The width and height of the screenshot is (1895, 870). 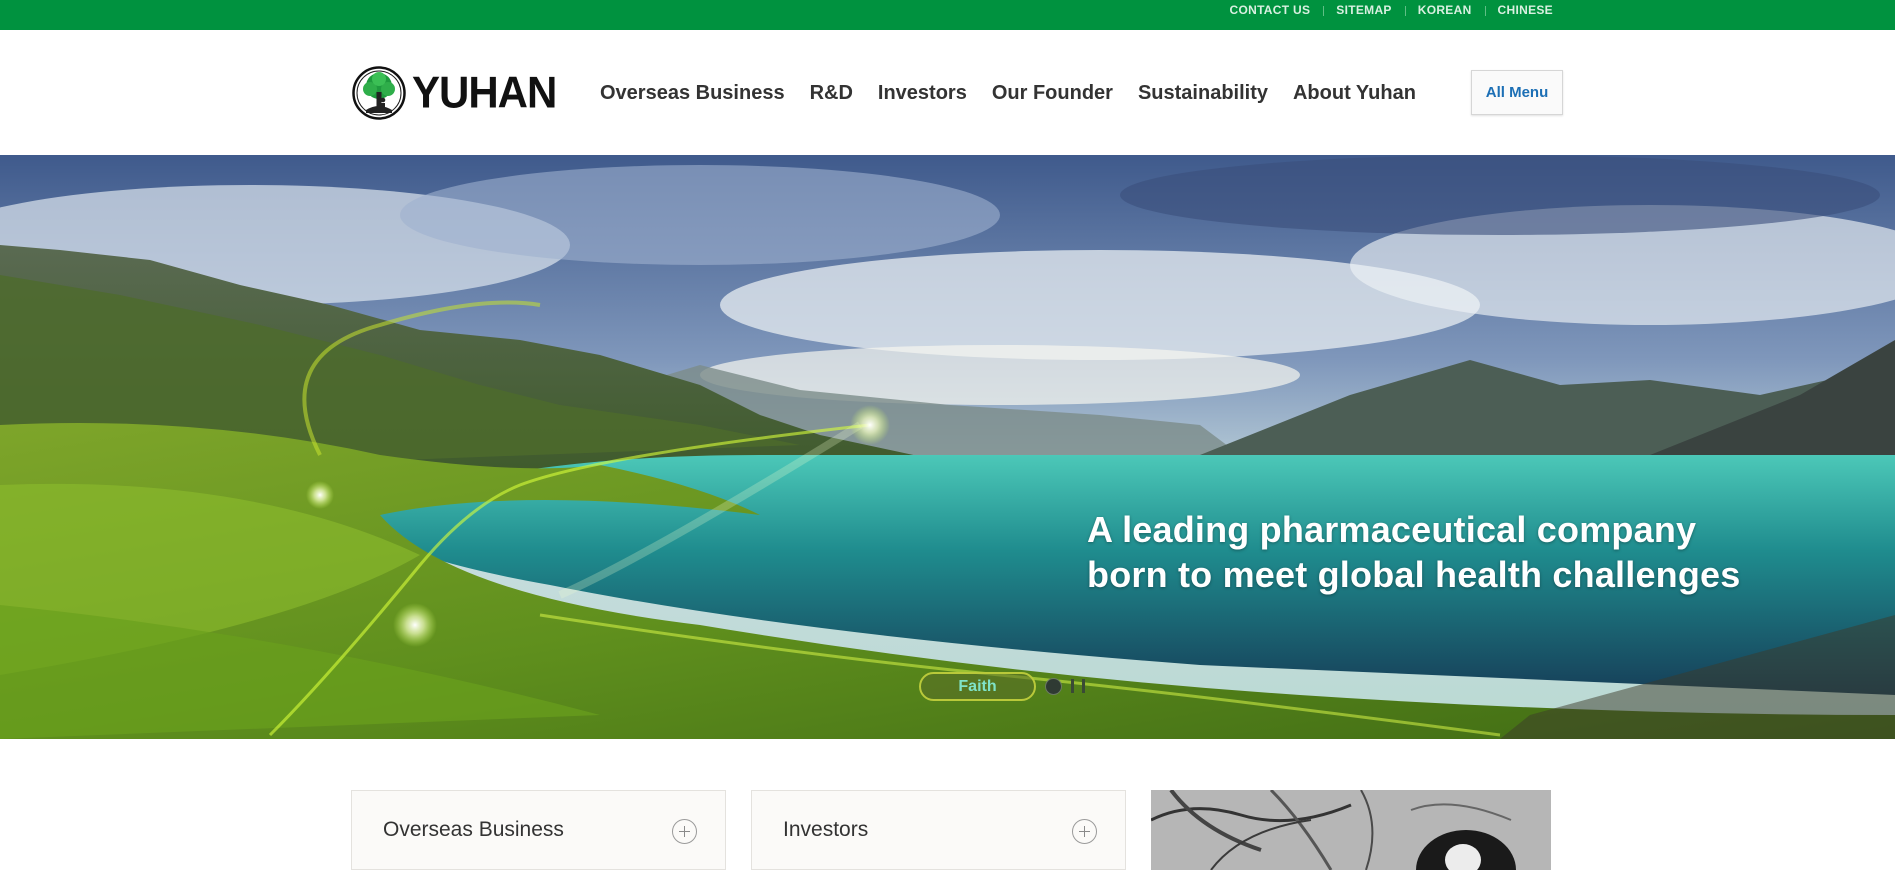 I want to click on card-title: Overseas Business, so click(x=473, y=829).